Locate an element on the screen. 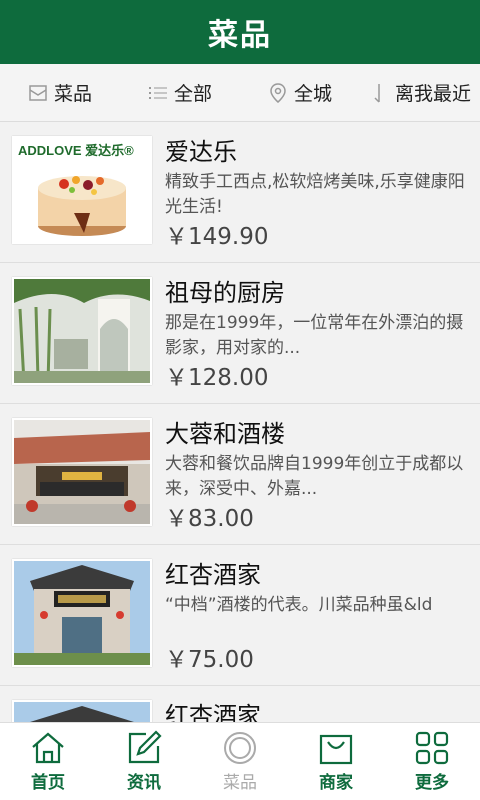 Image resolution: width=480 pixels, height=800 pixels. filter-type-label: 全部 is located at coordinates (192, 94).